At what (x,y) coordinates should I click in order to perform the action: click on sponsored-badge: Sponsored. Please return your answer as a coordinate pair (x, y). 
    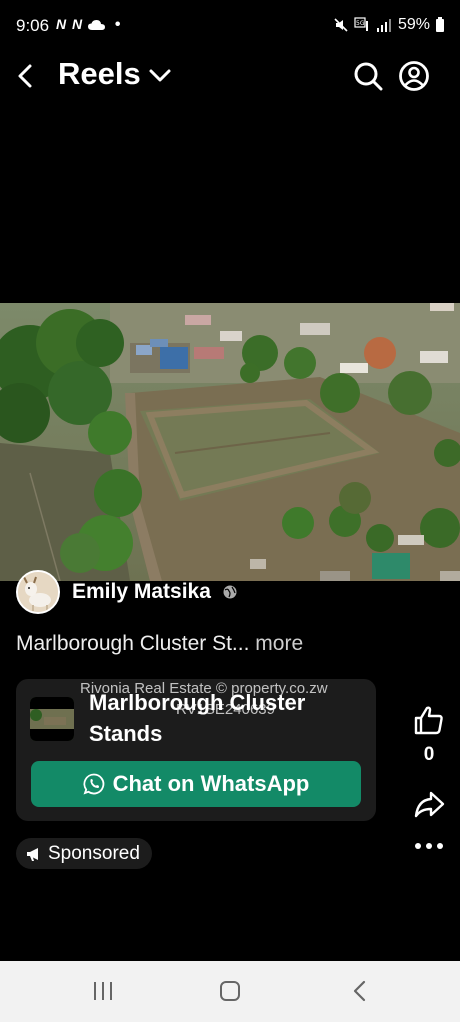
    Looking at the image, I should click on (84, 853).